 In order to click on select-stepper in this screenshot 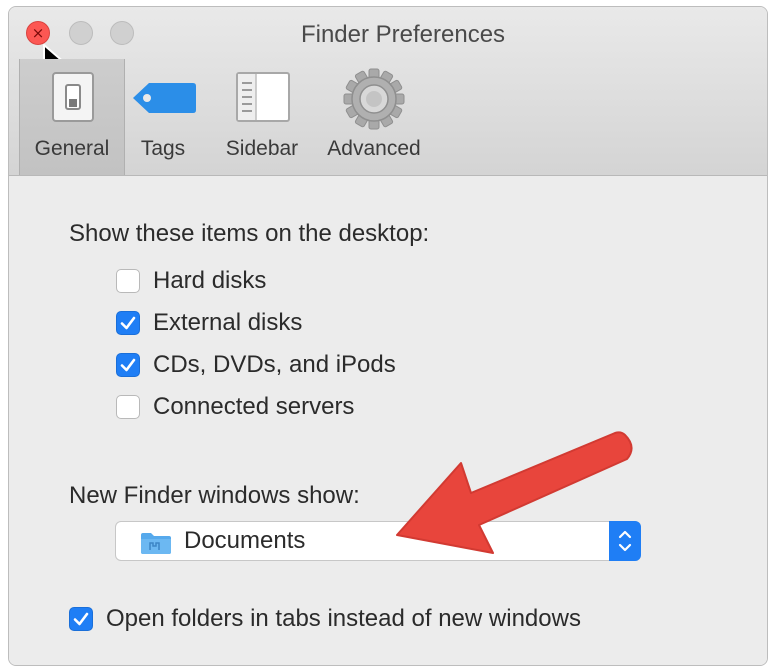, I will do `click(625, 541)`.